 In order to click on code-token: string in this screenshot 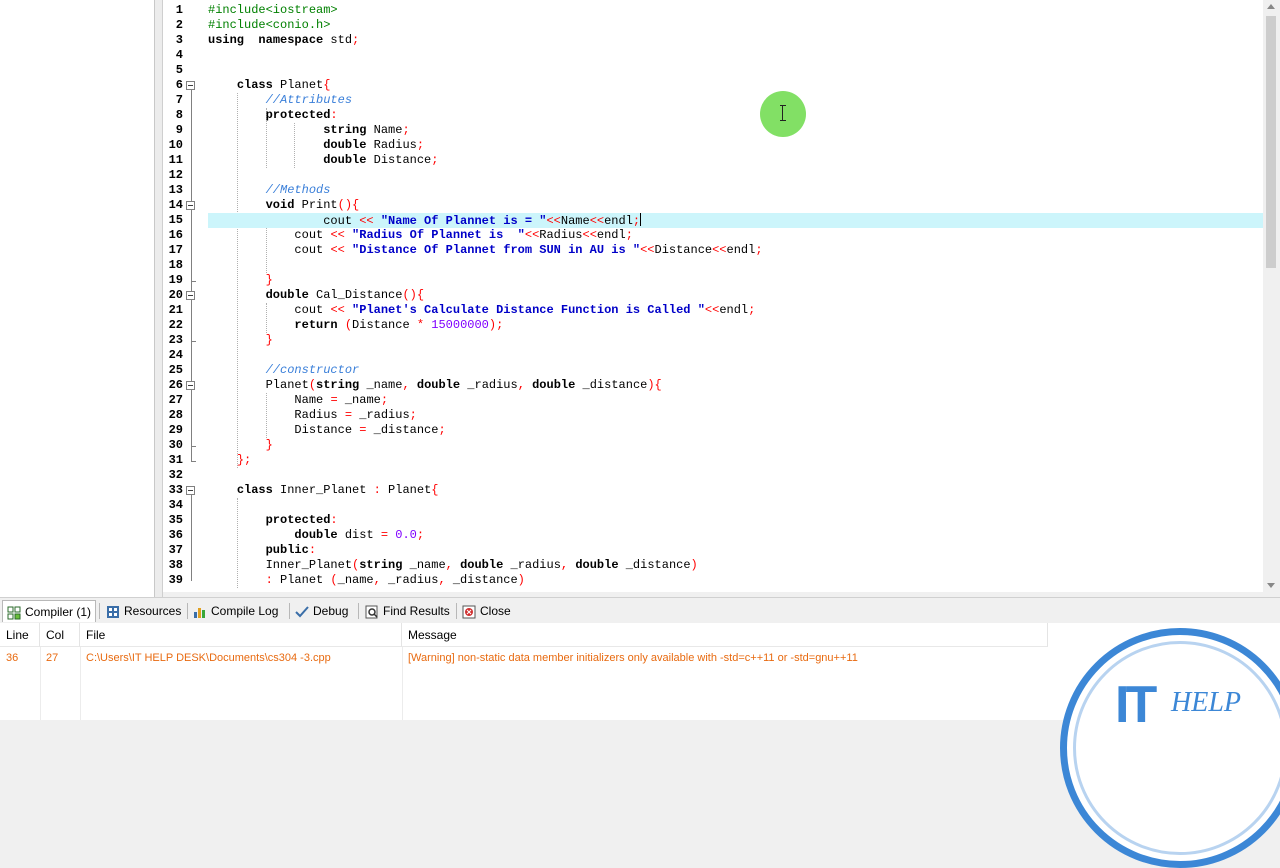, I will do `click(338, 385)`.